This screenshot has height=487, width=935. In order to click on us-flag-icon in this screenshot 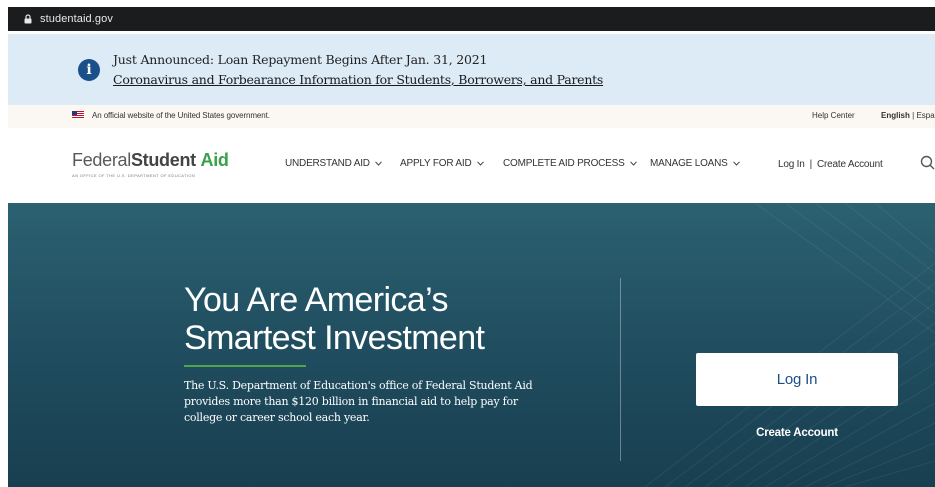, I will do `click(78, 115)`.